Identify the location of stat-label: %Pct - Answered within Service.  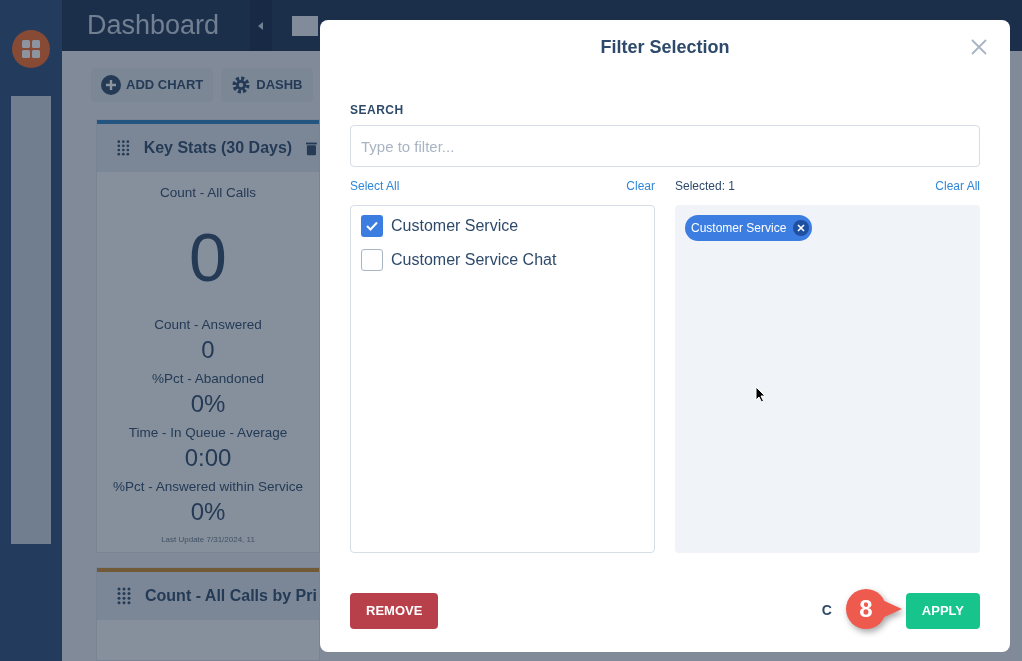
(208, 487).